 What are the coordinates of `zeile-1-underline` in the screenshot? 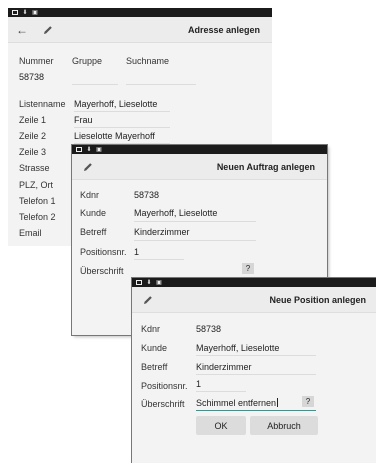 It's located at (122, 127).